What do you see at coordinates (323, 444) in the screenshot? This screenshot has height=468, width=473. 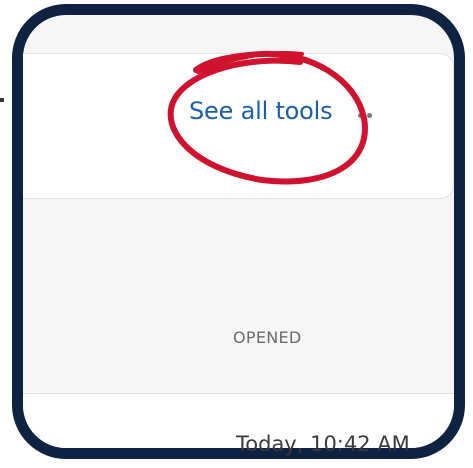 I see `opened-timestamp: Today, 10:42 AM` at bounding box center [323, 444].